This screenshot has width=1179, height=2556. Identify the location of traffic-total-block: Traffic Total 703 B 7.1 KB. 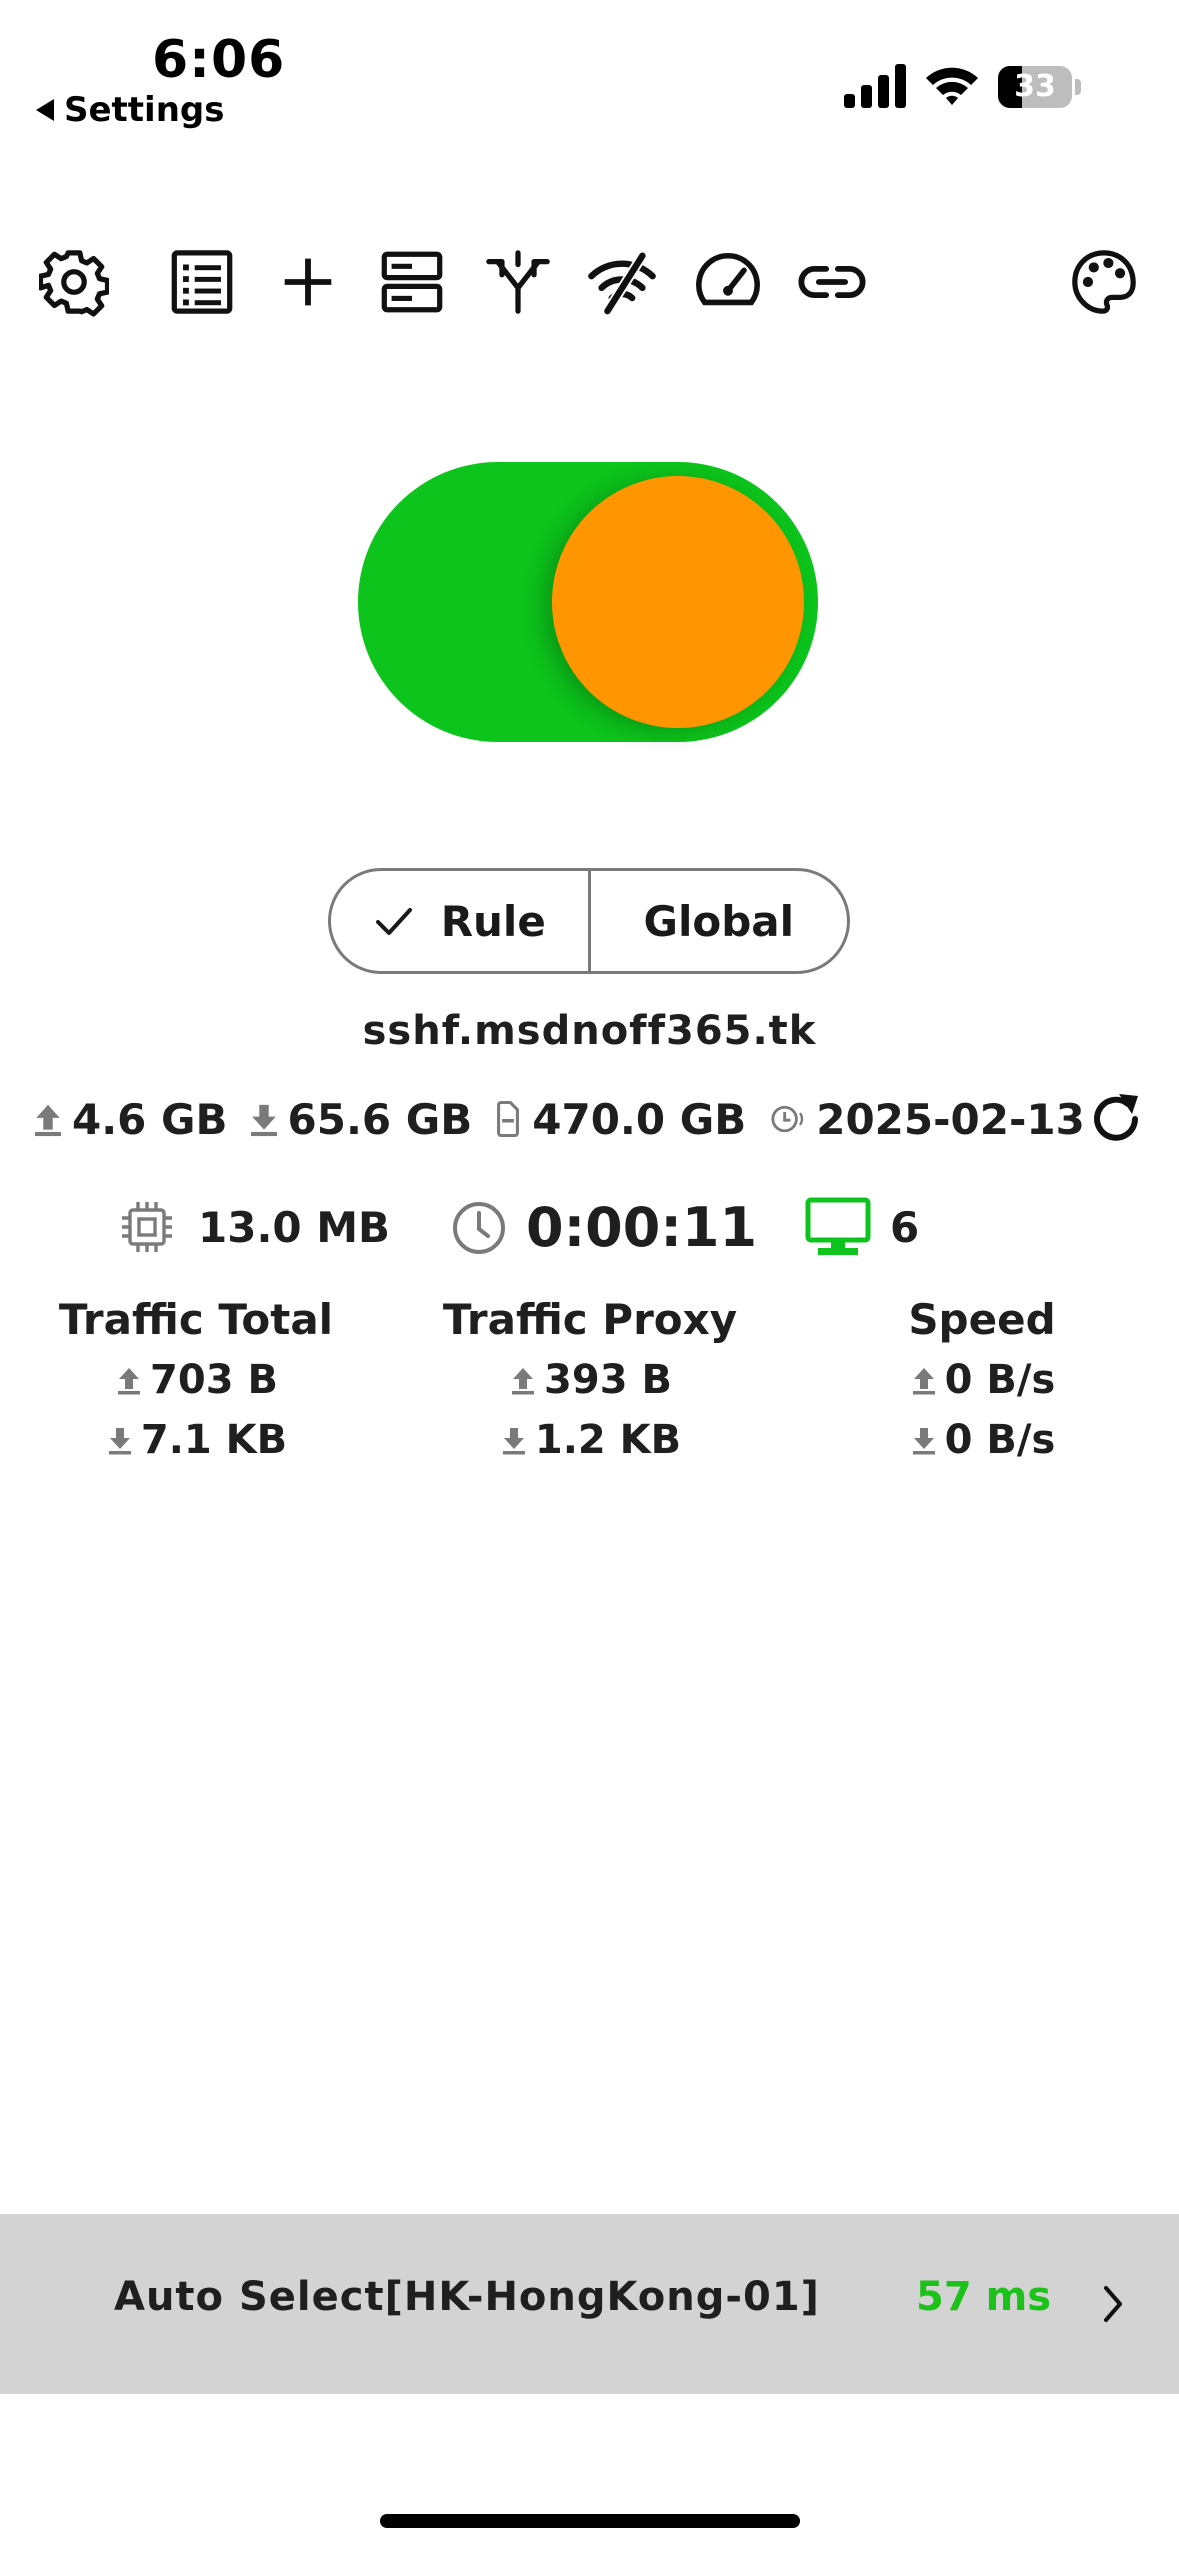
(196, 1380).